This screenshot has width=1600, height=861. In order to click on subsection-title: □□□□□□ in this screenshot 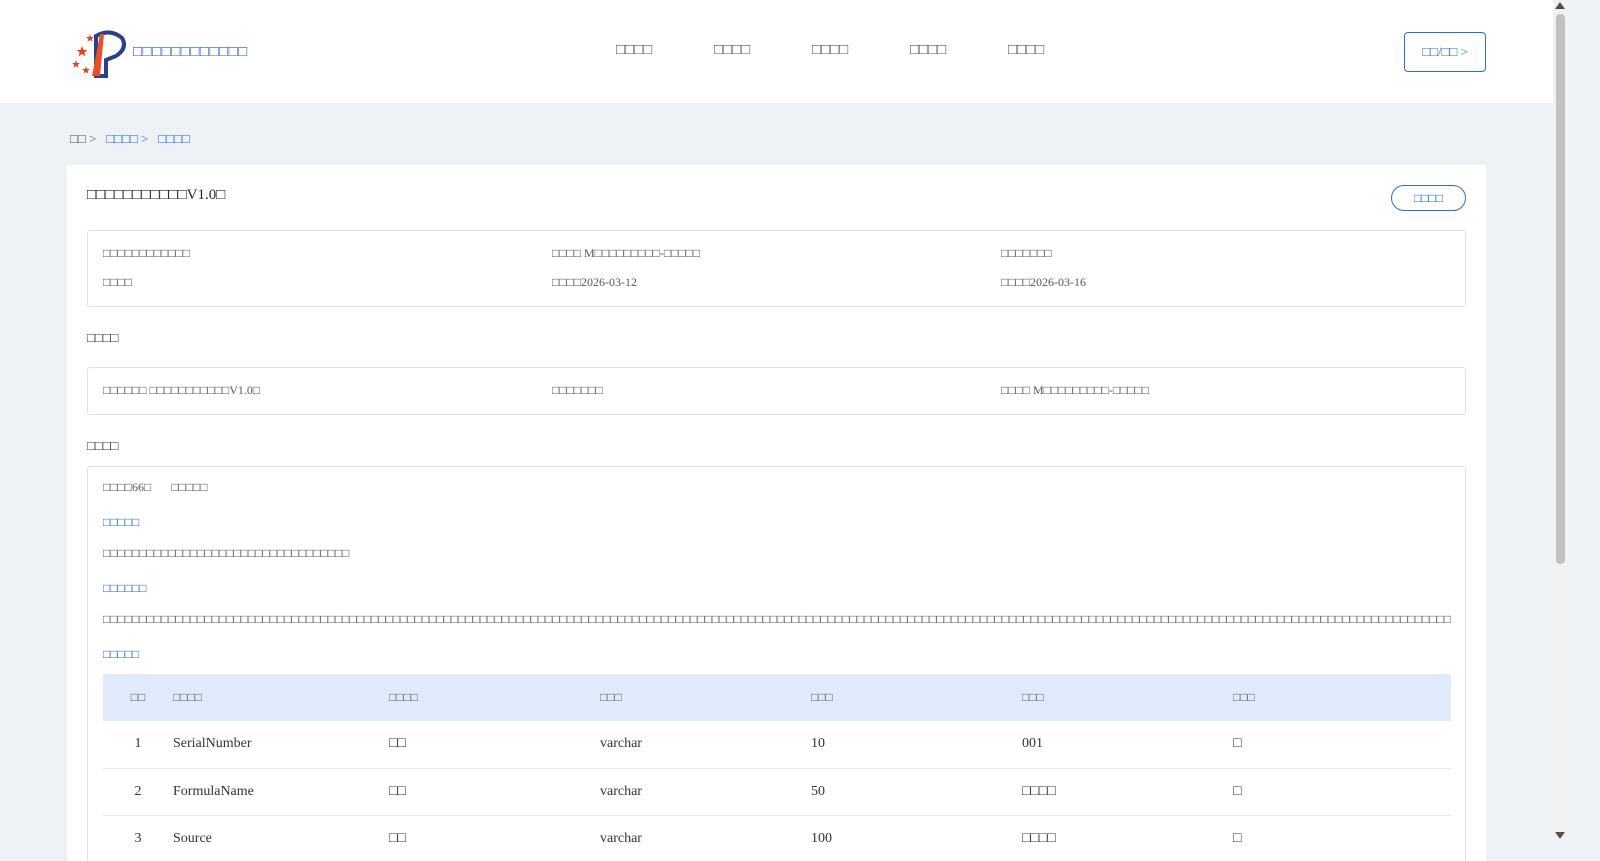, I will do `click(125, 588)`.